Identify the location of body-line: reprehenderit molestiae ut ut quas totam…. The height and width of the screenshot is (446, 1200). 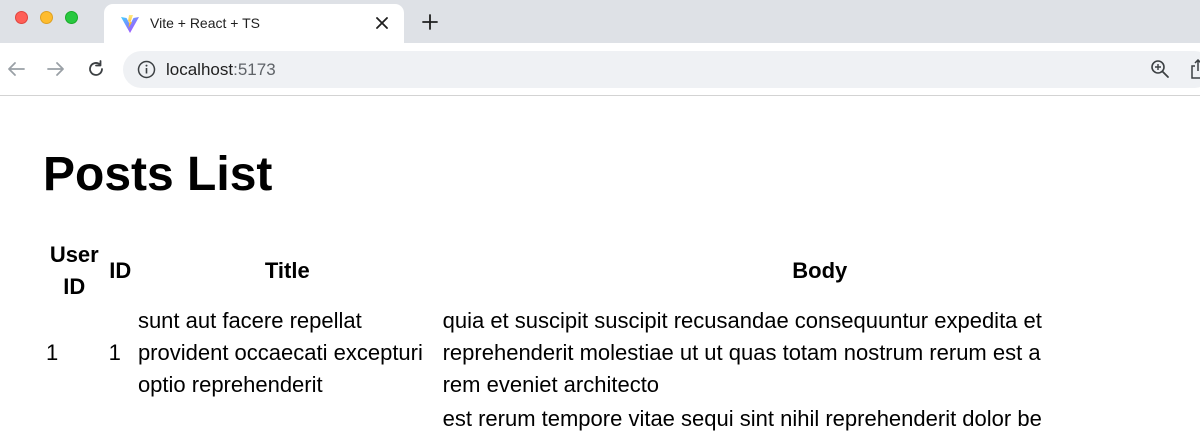
(741, 352).